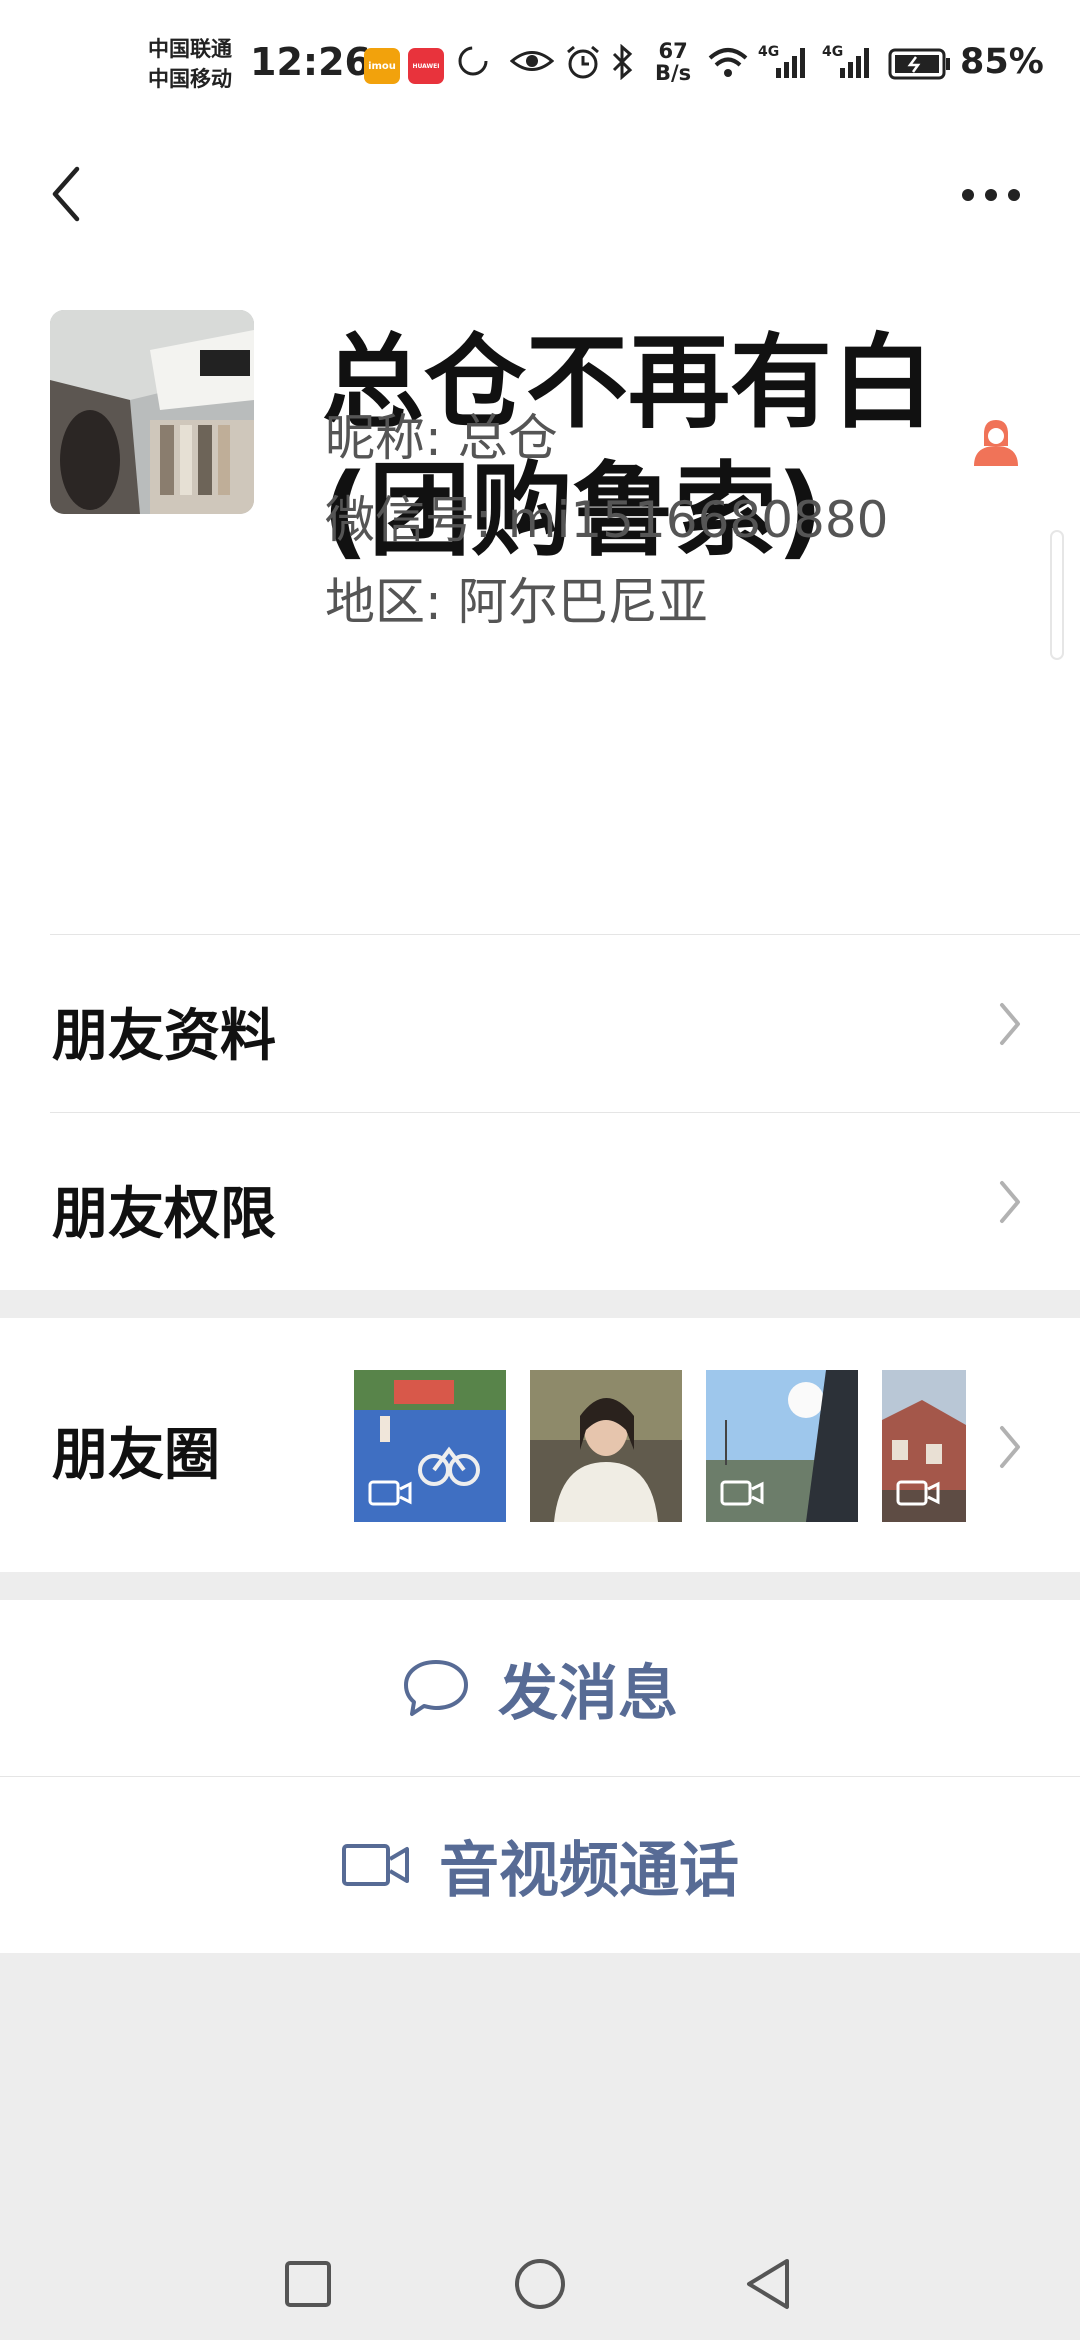 The width and height of the screenshot is (1080, 2340). I want to click on back-nav-button, so click(768, 2284).